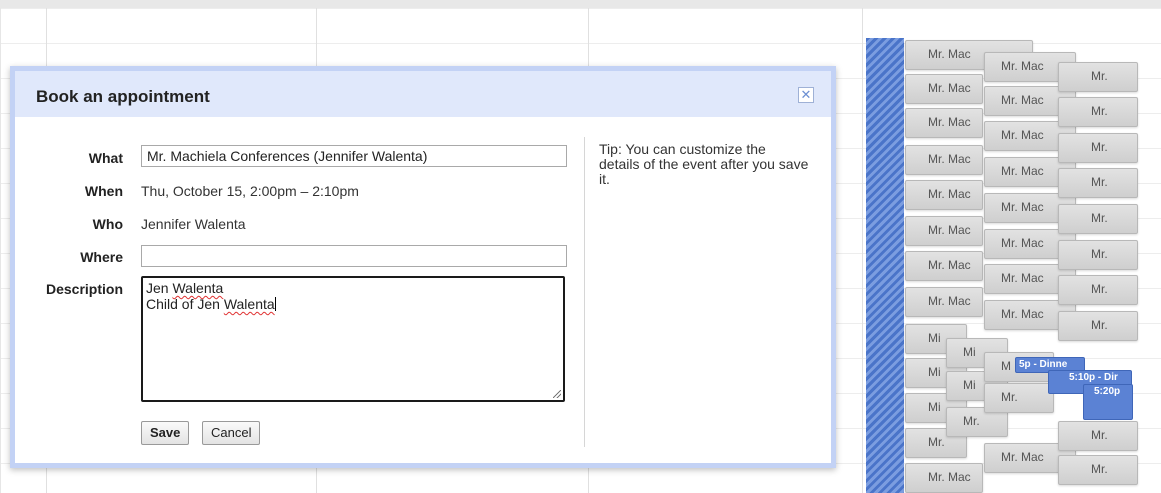  I want to click on description-text: Child of Jen, so click(185, 304).